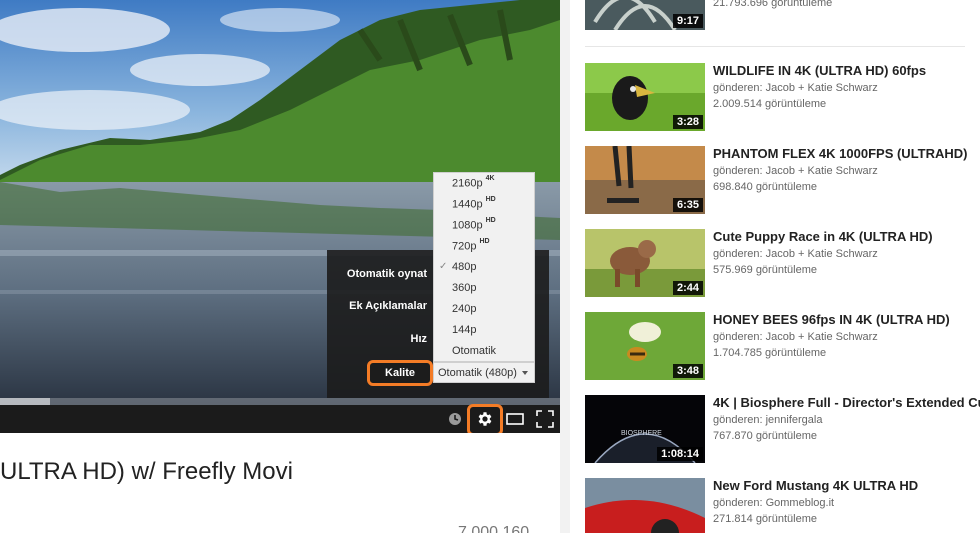 The height and width of the screenshot is (533, 980). Describe the element at coordinates (645, 505) in the screenshot. I see `video-thumbnail` at that location.